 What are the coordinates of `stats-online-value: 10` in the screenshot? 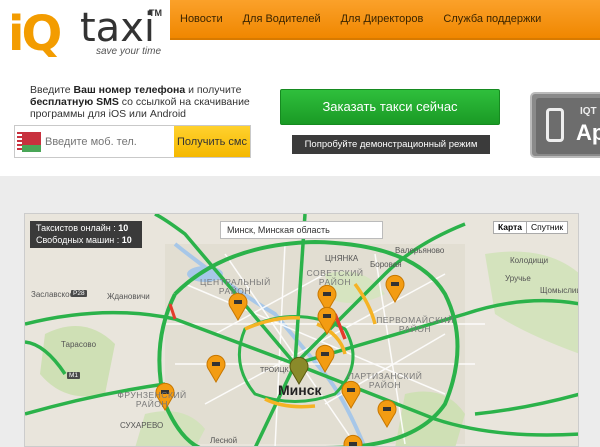 It's located at (123, 228).